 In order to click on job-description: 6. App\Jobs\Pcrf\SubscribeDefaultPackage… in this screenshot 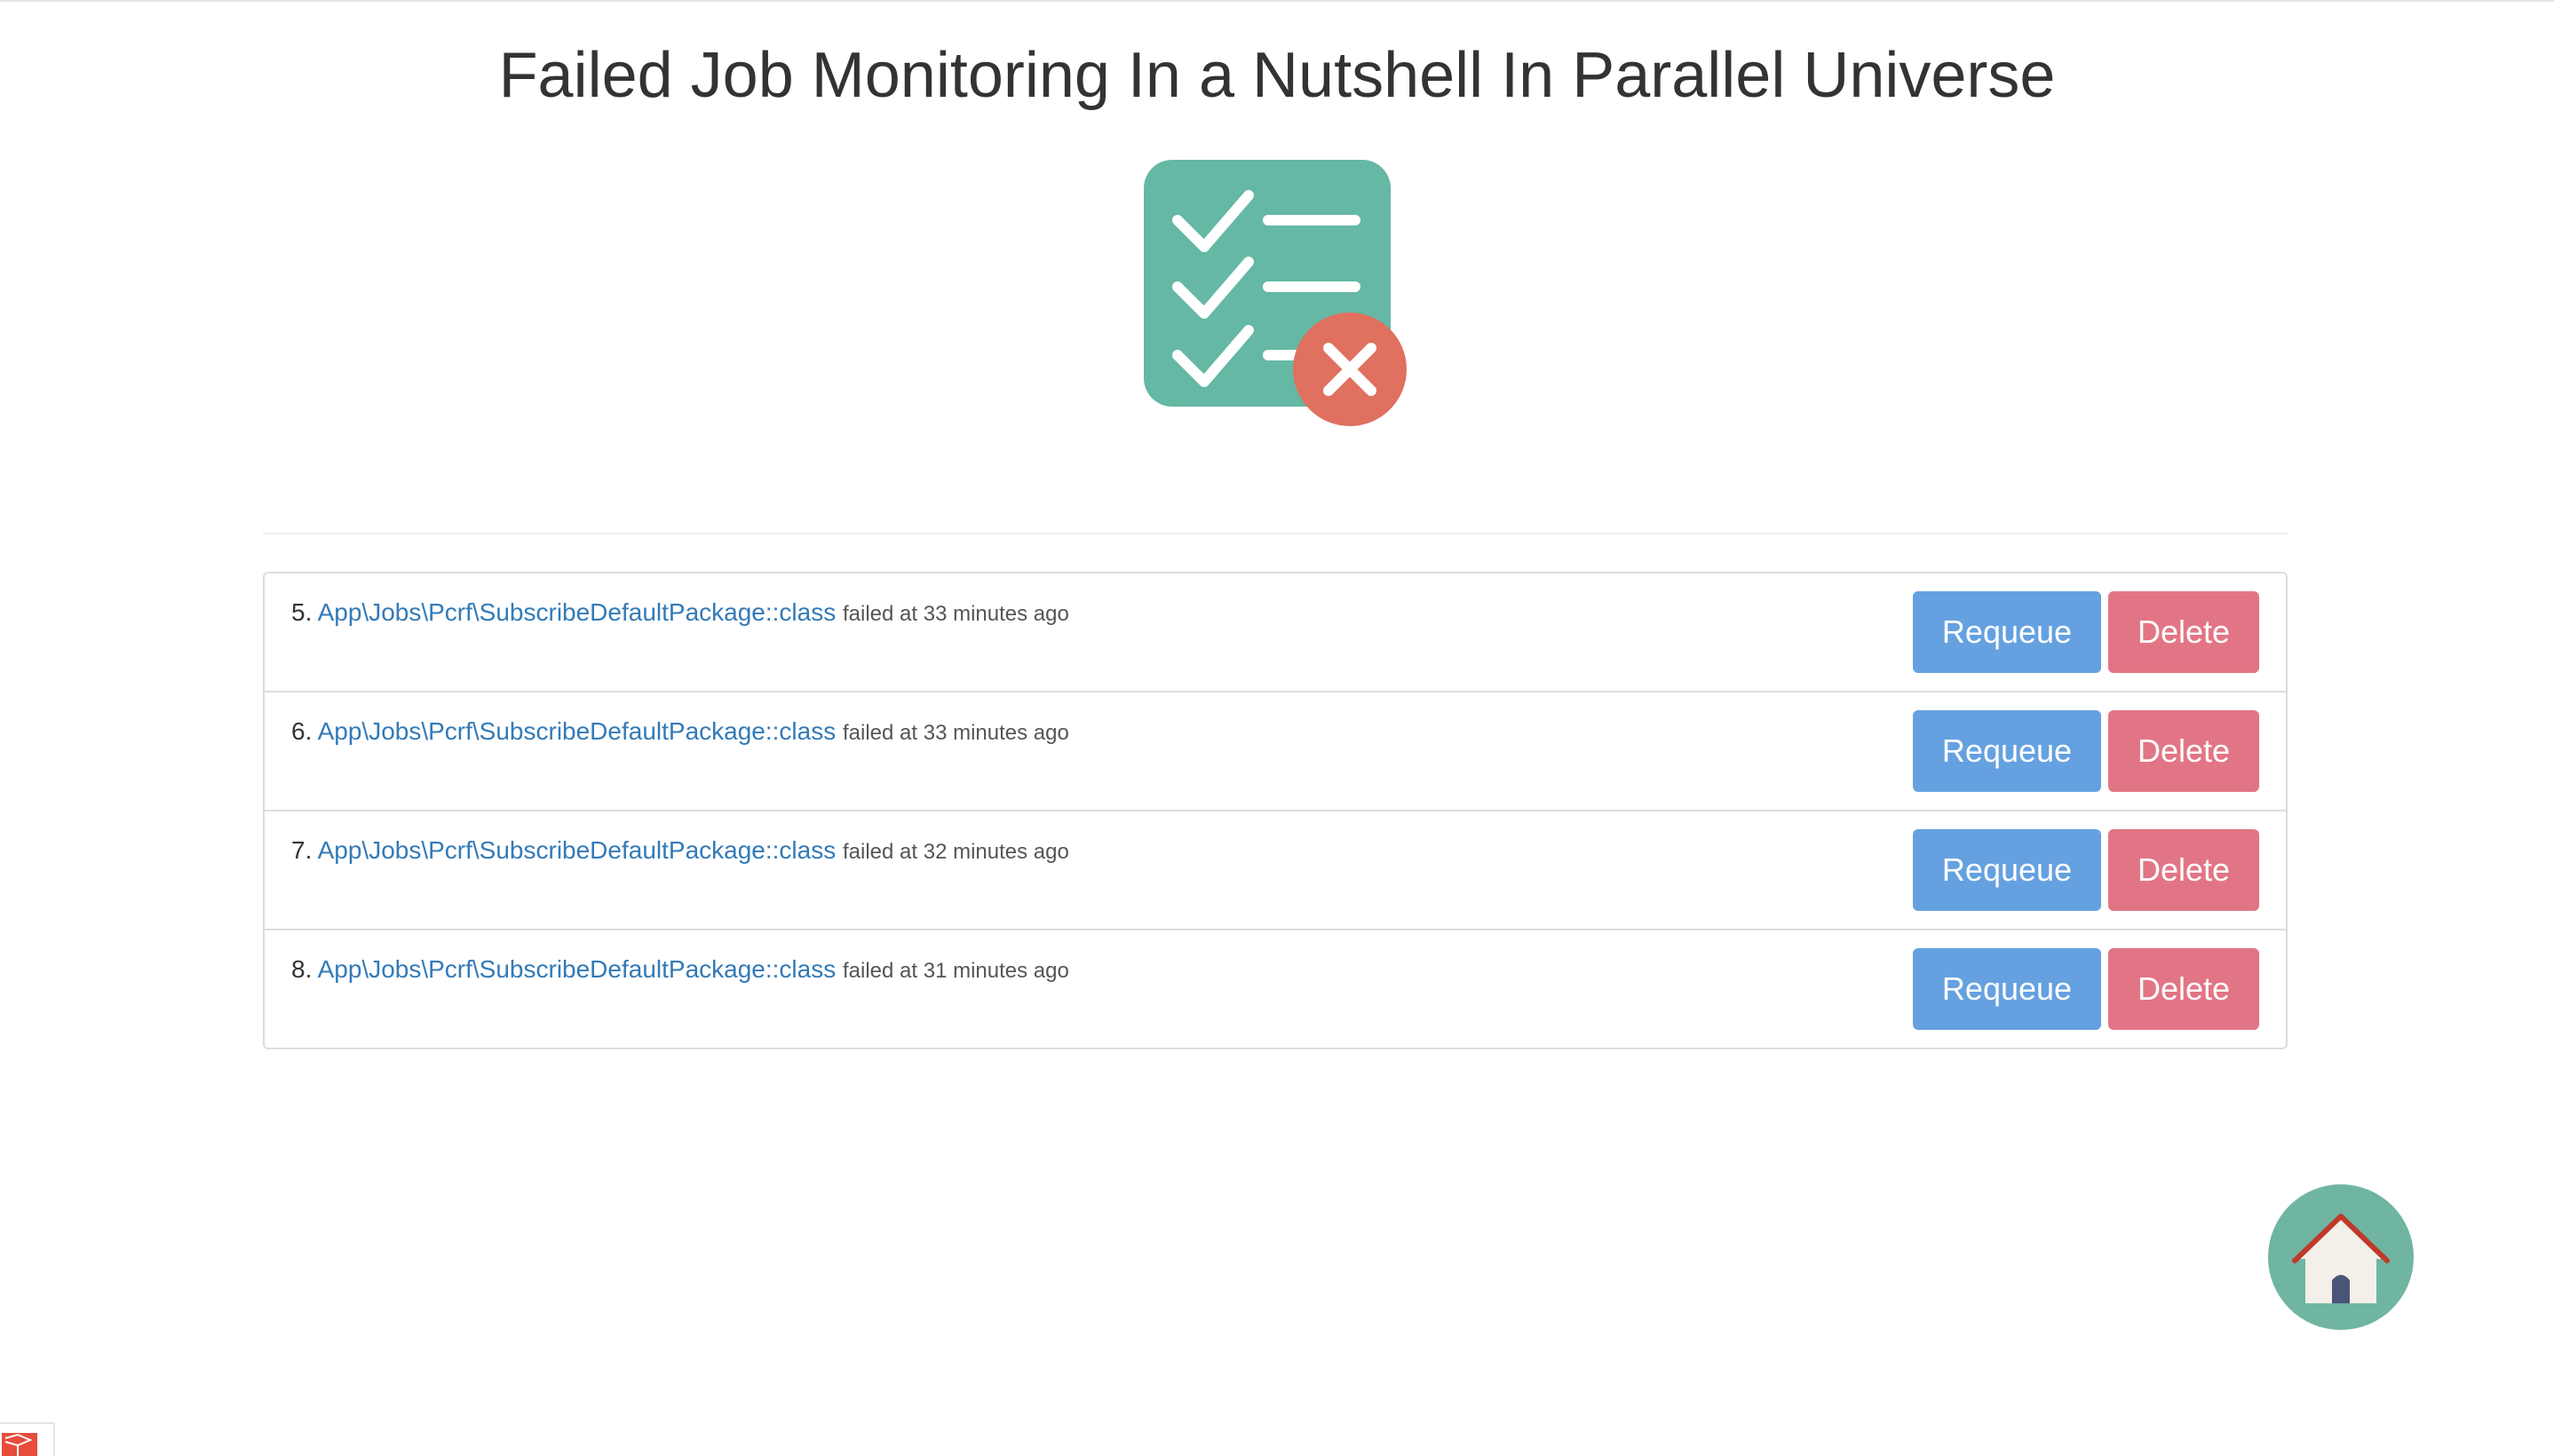, I will do `click(680, 732)`.